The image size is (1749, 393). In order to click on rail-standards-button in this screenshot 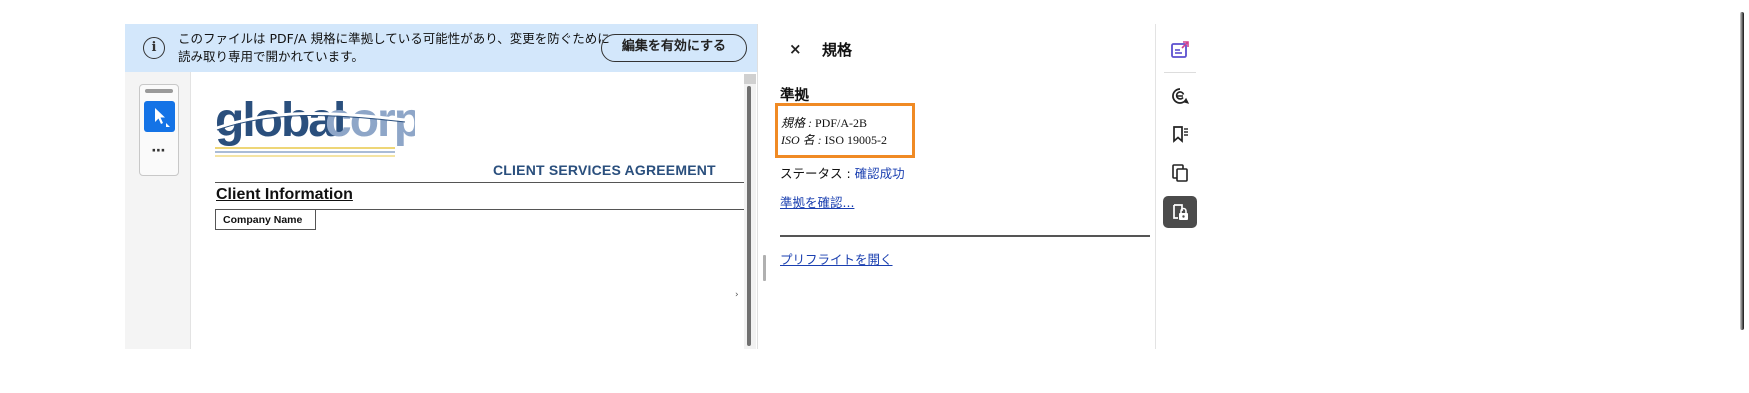, I will do `click(1180, 212)`.